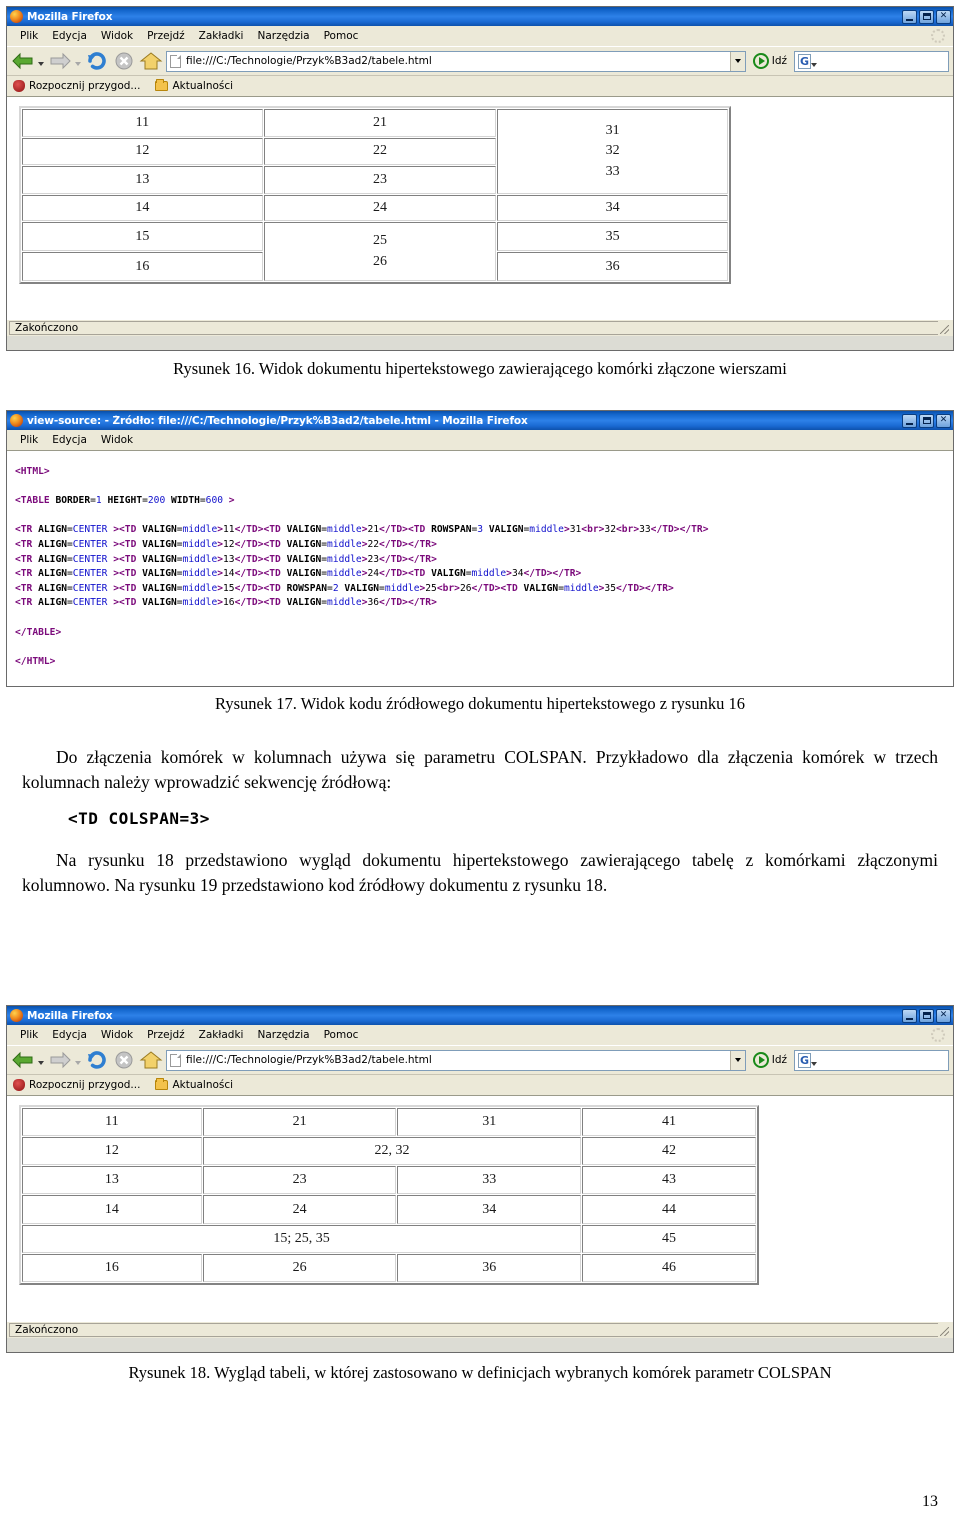 The width and height of the screenshot is (960, 1525). I want to click on table-cell: 15, so click(142, 237).